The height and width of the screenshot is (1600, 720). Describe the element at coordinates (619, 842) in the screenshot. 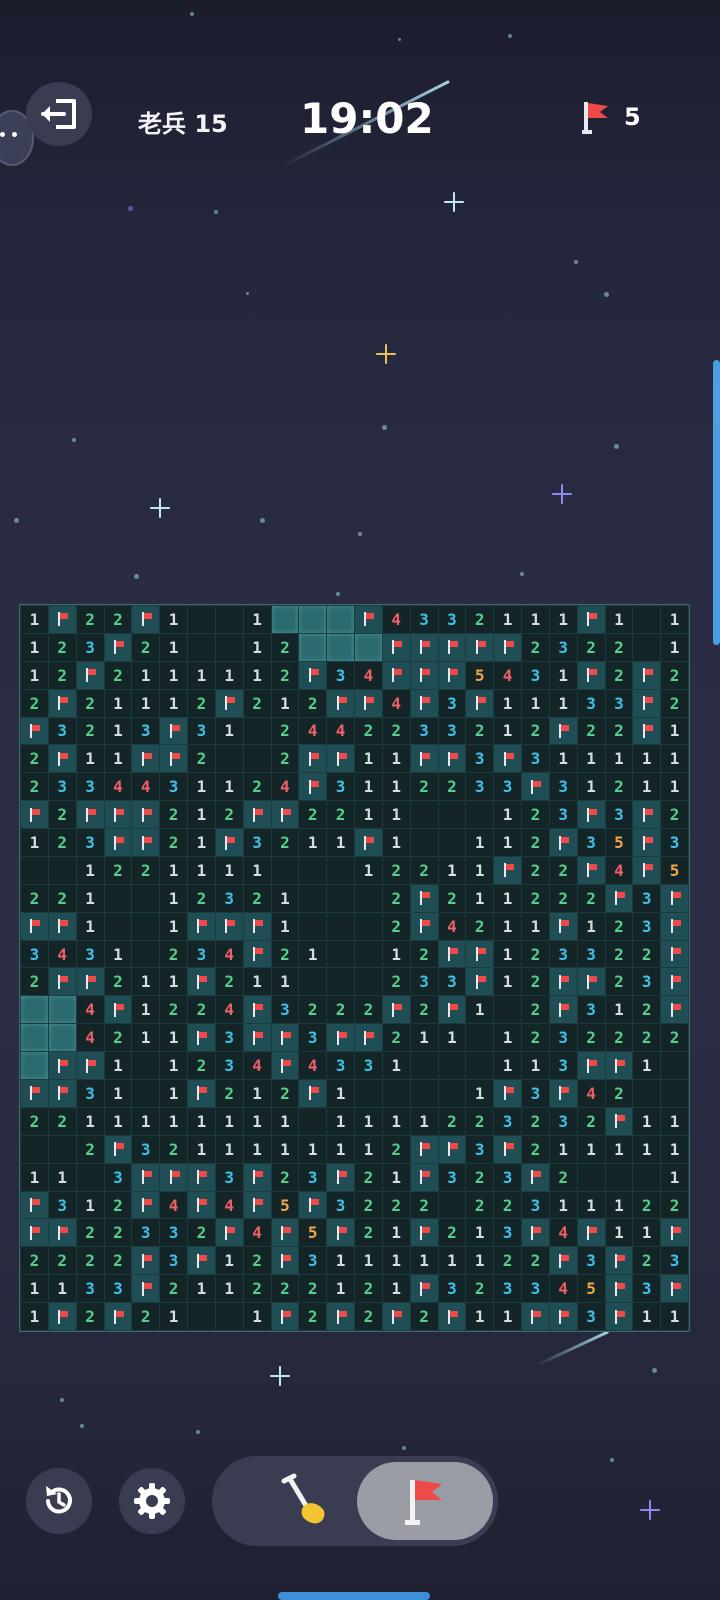

I see `number-cell: 5` at that location.